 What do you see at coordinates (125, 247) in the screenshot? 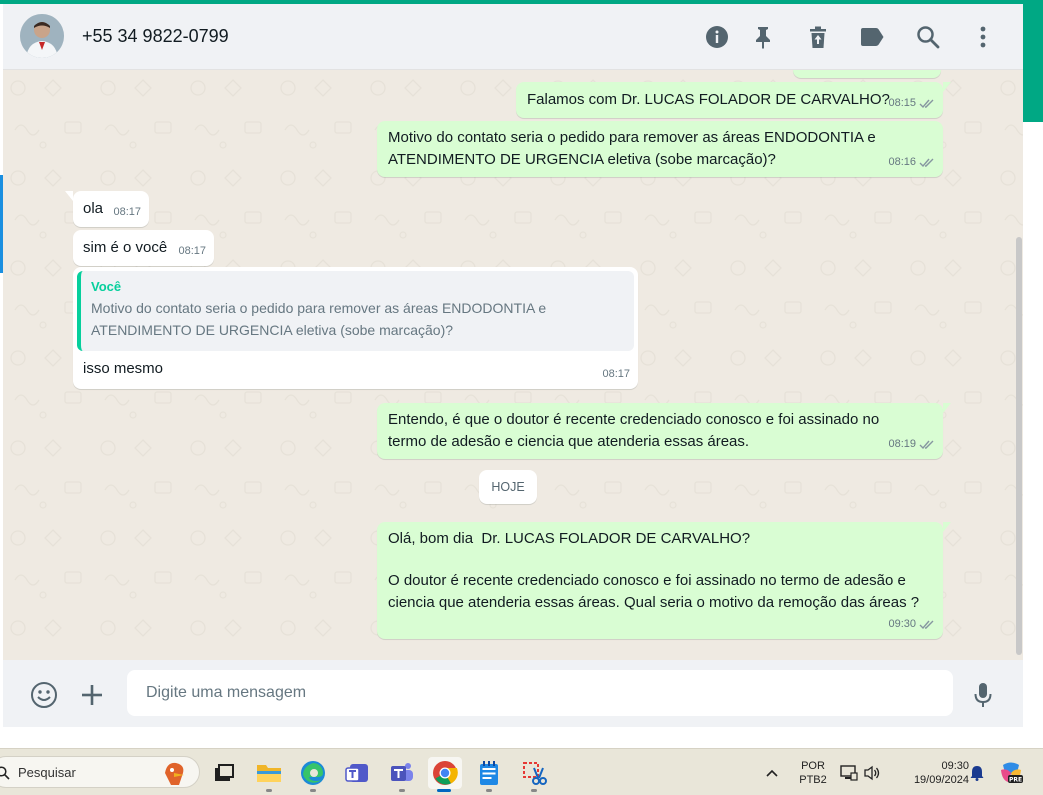
I see `message-text: sim é o você` at bounding box center [125, 247].